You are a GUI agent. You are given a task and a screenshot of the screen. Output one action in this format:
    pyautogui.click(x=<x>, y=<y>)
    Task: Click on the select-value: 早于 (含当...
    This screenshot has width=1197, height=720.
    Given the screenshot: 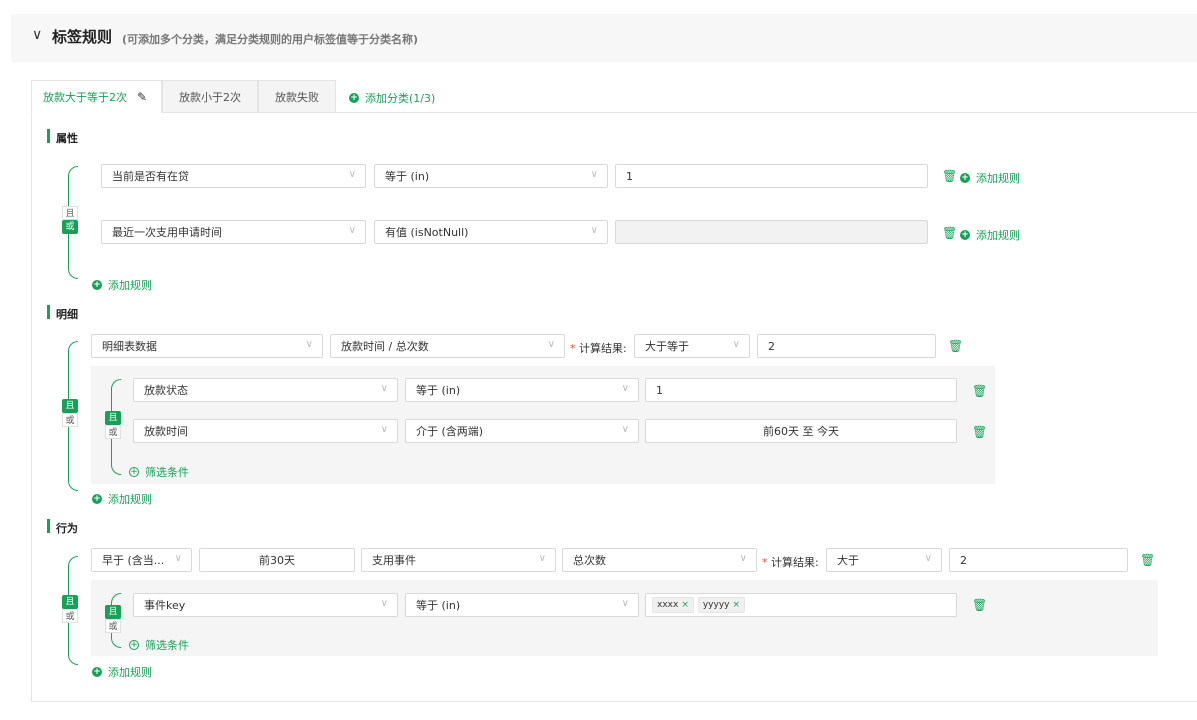 What is the action you would take?
    pyautogui.click(x=133, y=560)
    